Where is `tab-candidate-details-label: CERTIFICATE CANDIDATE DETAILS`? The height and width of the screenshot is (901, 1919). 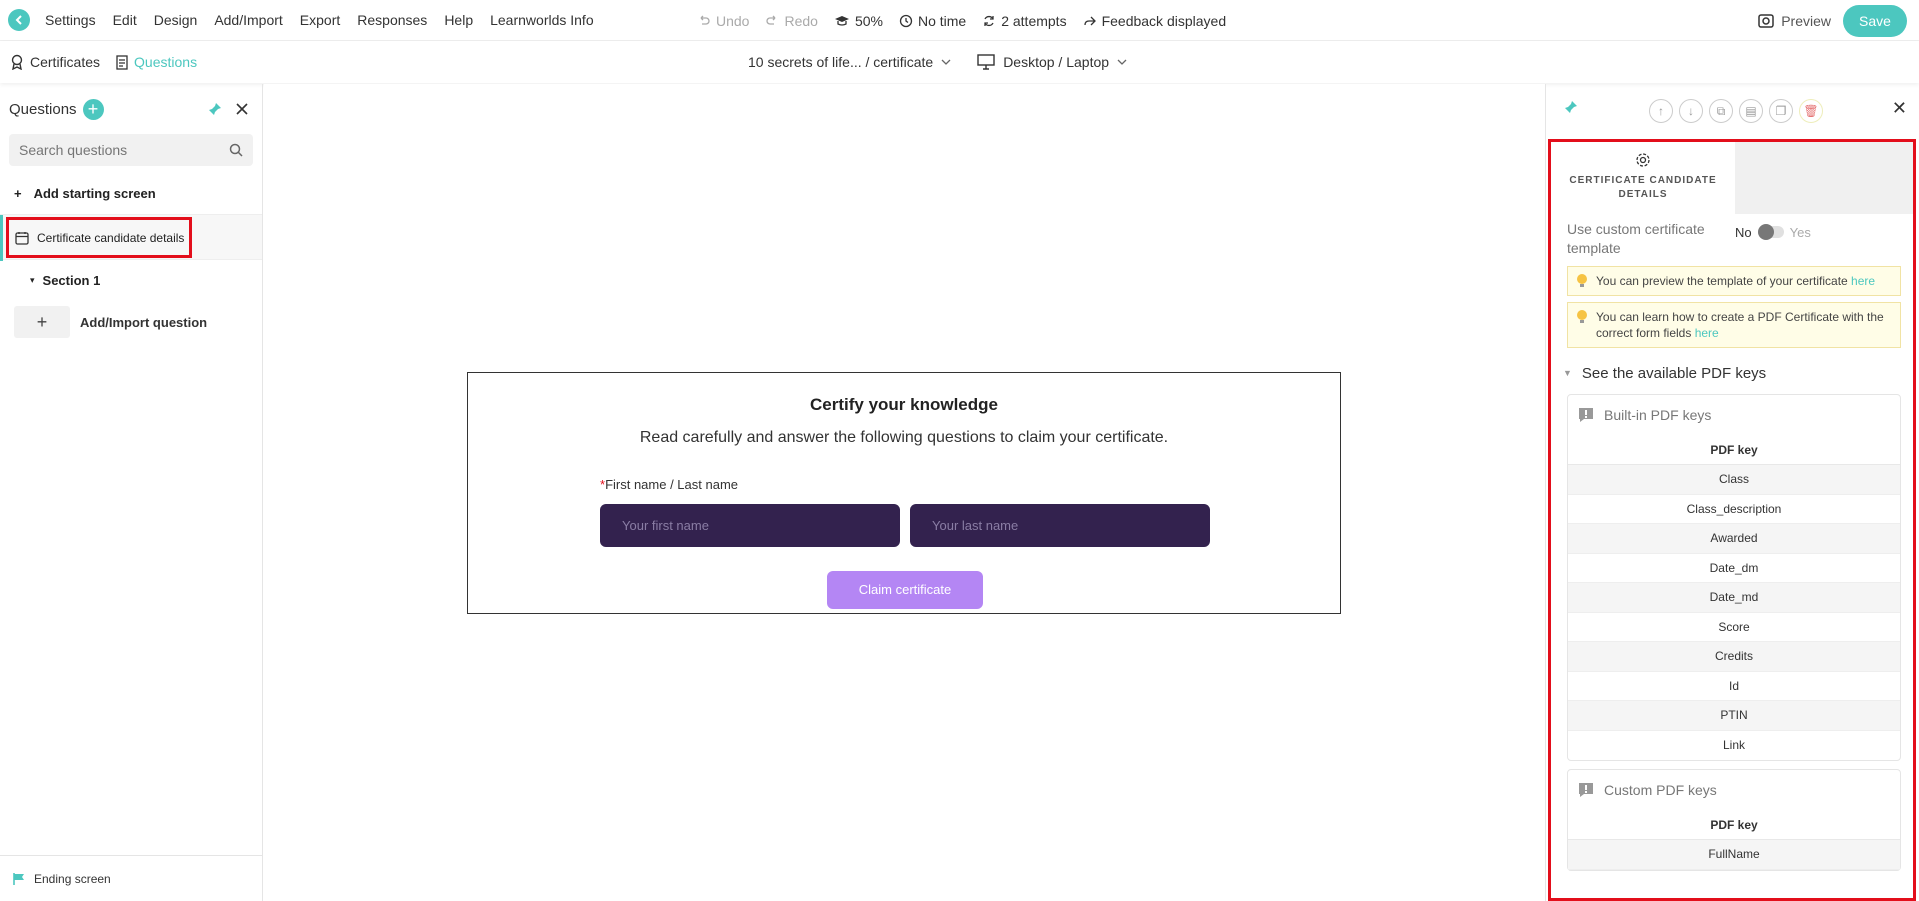
tab-candidate-details-label: CERTIFICATE CANDIDATE DETAILS is located at coordinates (1643, 187).